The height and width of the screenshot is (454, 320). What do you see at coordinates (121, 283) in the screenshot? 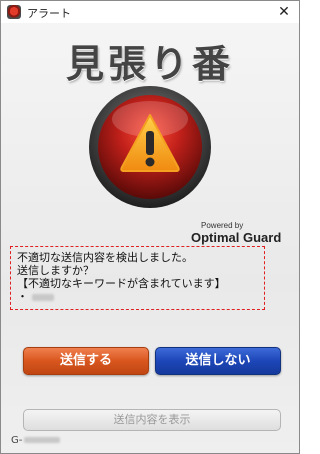
I see `message-line-3: 【不適切なキーワードが含まれています】` at bounding box center [121, 283].